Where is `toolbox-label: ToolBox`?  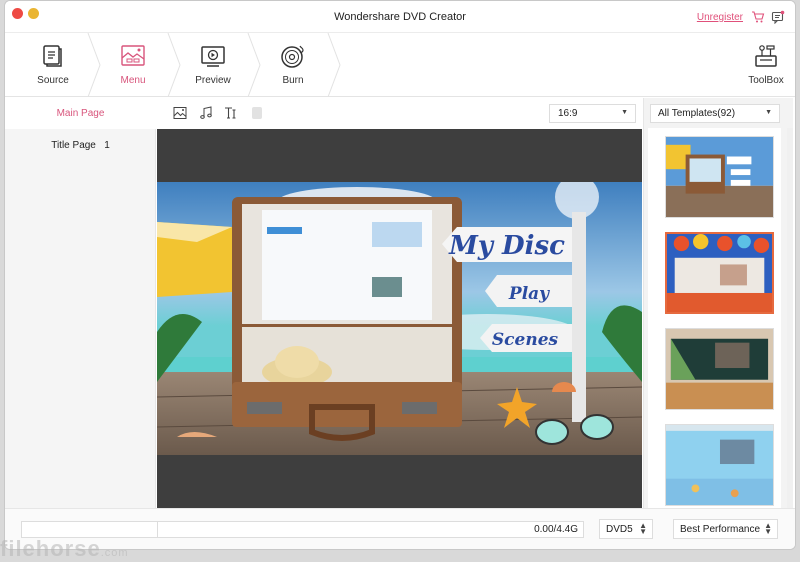
toolbox-label: ToolBox is located at coordinates (766, 80).